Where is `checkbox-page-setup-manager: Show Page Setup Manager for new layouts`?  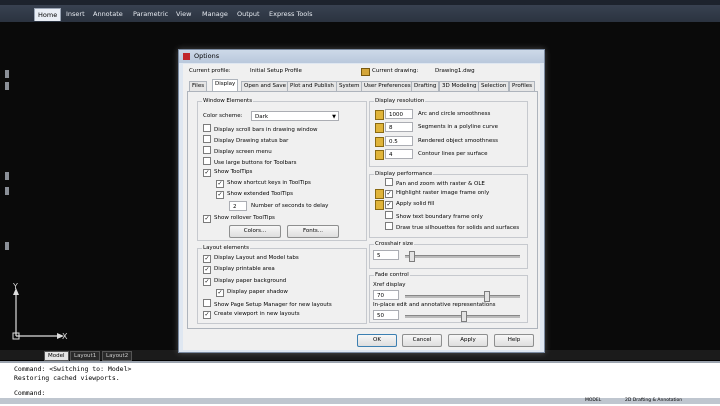
checkbox-page-setup-manager: Show Page Setup Manager for new layouts is located at coordinates (267, 304).